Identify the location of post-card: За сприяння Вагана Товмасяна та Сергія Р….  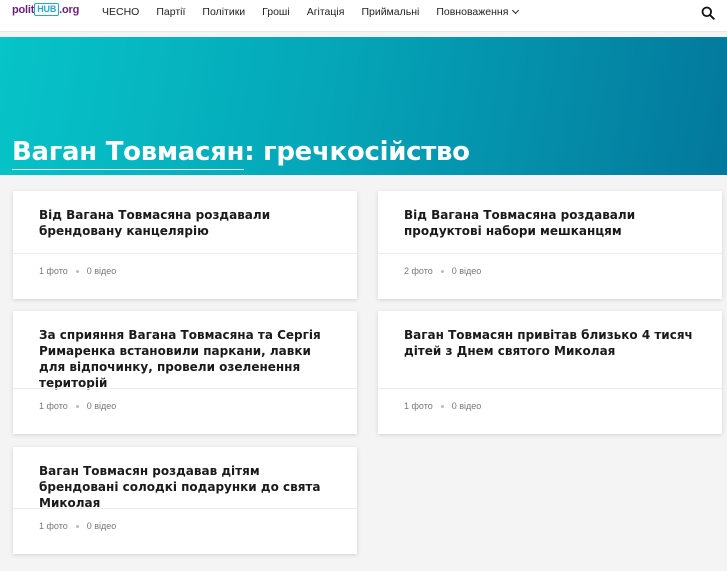
(185, 372).